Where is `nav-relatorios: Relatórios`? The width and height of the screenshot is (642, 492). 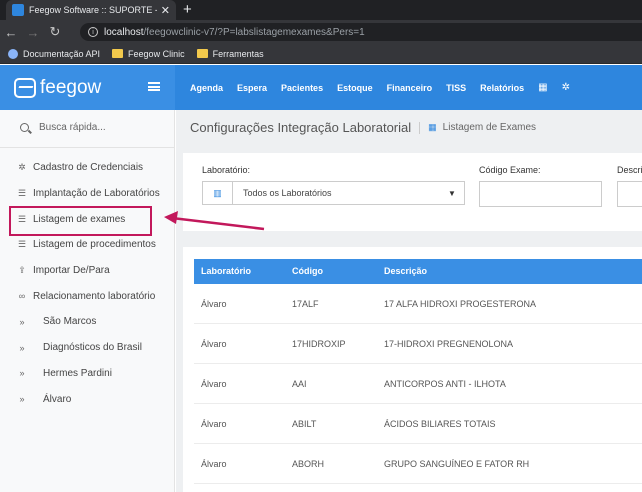 nav-relatorios: Relatórios is located at coordinates (502, 88).